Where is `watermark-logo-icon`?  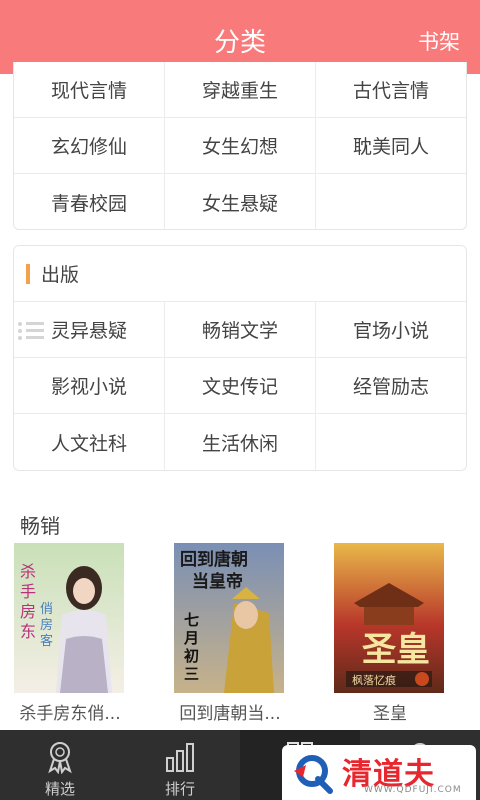
watermark-logo-icon is located at coordinates (313, 774).